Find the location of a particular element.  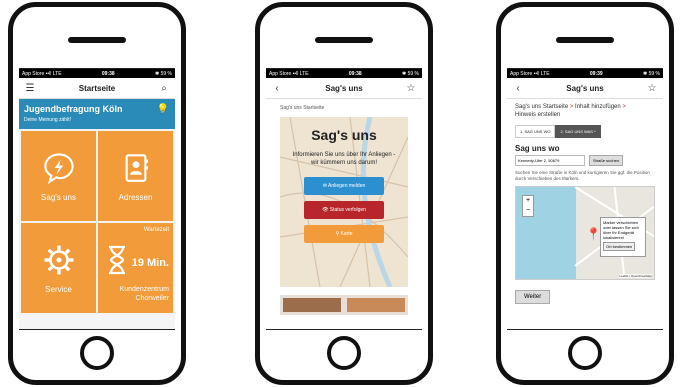

status-time: 09:39 is located at coordinates (596, 73).